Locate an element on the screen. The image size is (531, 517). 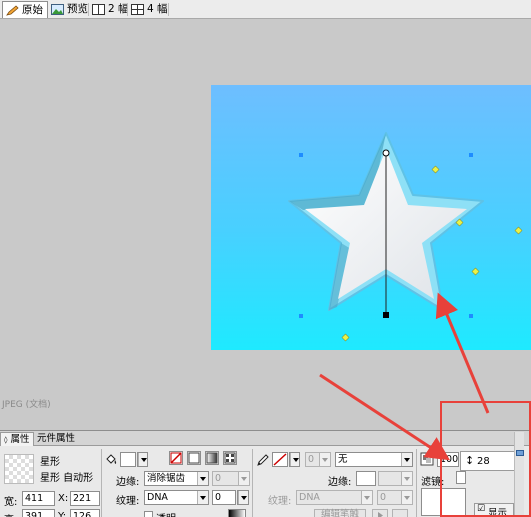
stroke-play-button is located at coordinates (380, 513).